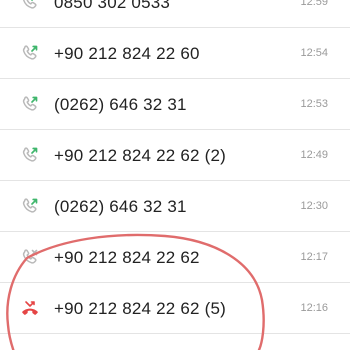  I want to click on call-log-item: +90 212 824 22 62 (2) 12:49, so click(175, 155).